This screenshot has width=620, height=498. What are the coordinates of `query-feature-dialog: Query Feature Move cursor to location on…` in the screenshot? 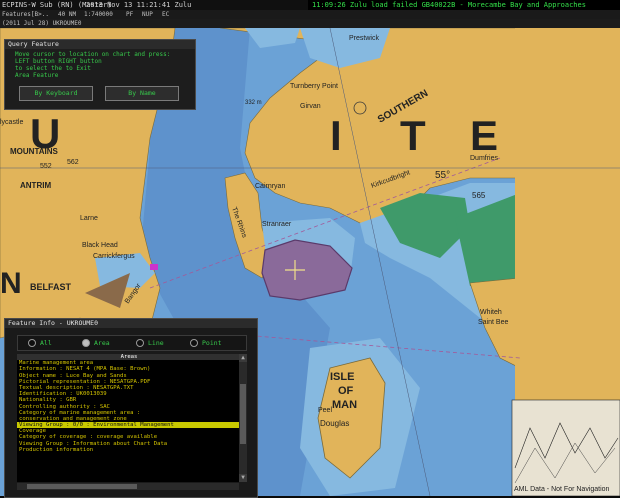 It's located at (100, 74).